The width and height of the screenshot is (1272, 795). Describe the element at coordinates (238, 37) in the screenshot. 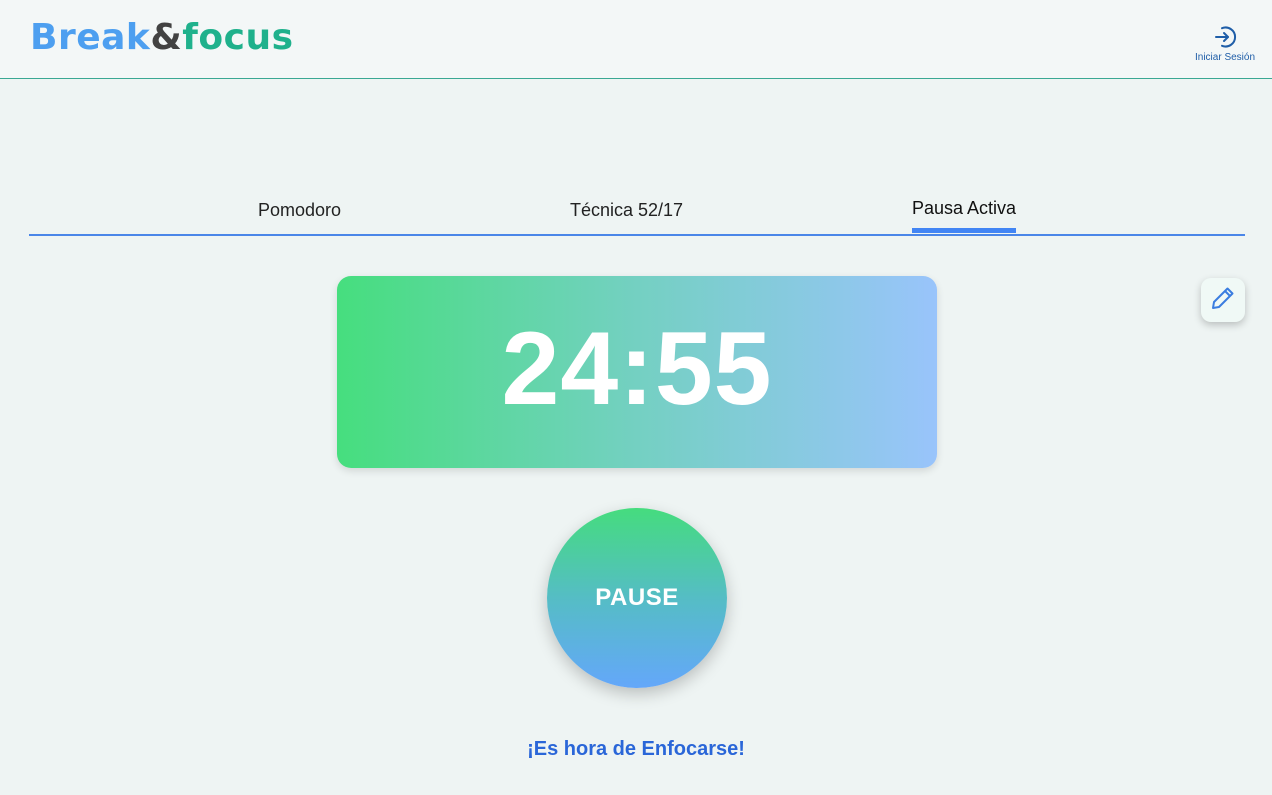

I see `logo-part-focus: focus` at that location.